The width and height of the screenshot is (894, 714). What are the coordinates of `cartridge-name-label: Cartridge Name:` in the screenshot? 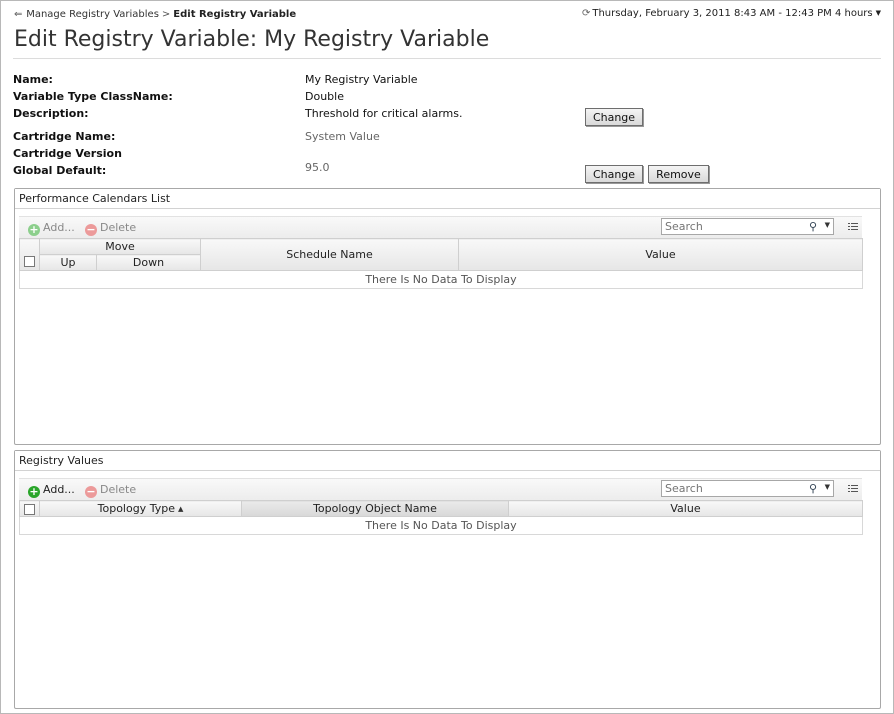 It's located at (64, 136).